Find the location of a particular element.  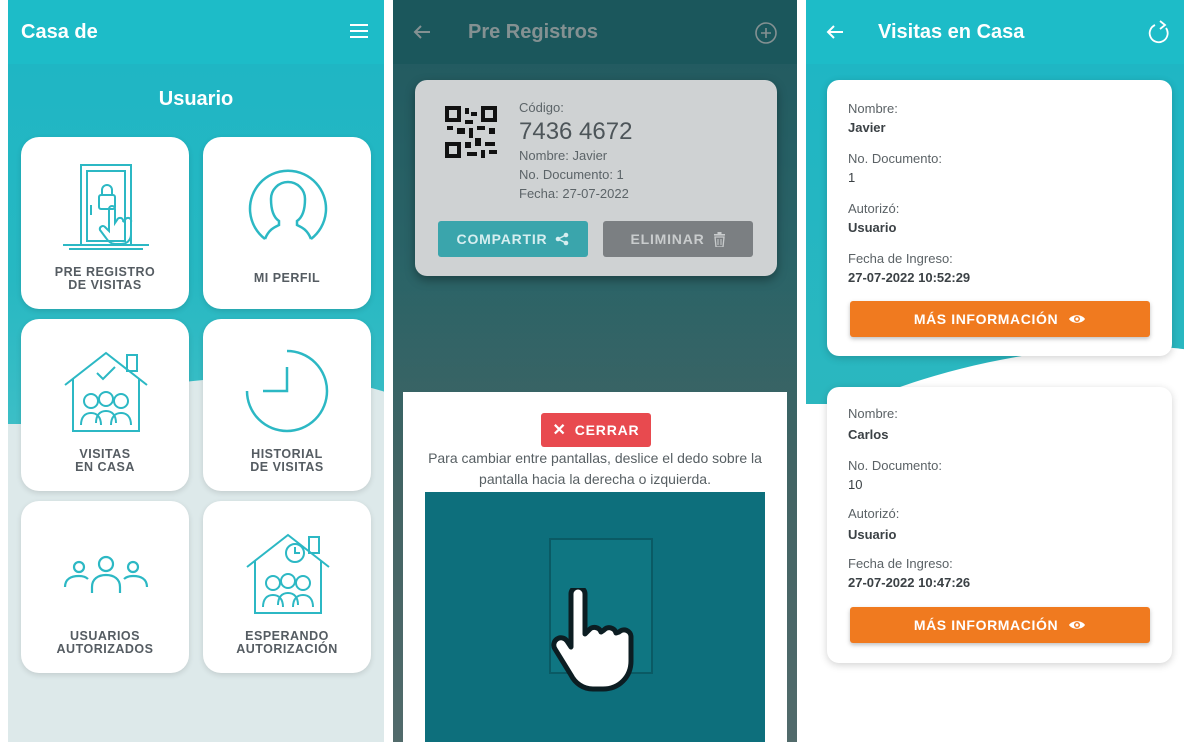

app-bar: Visitas en Casa is located at coordinates (995, 32).